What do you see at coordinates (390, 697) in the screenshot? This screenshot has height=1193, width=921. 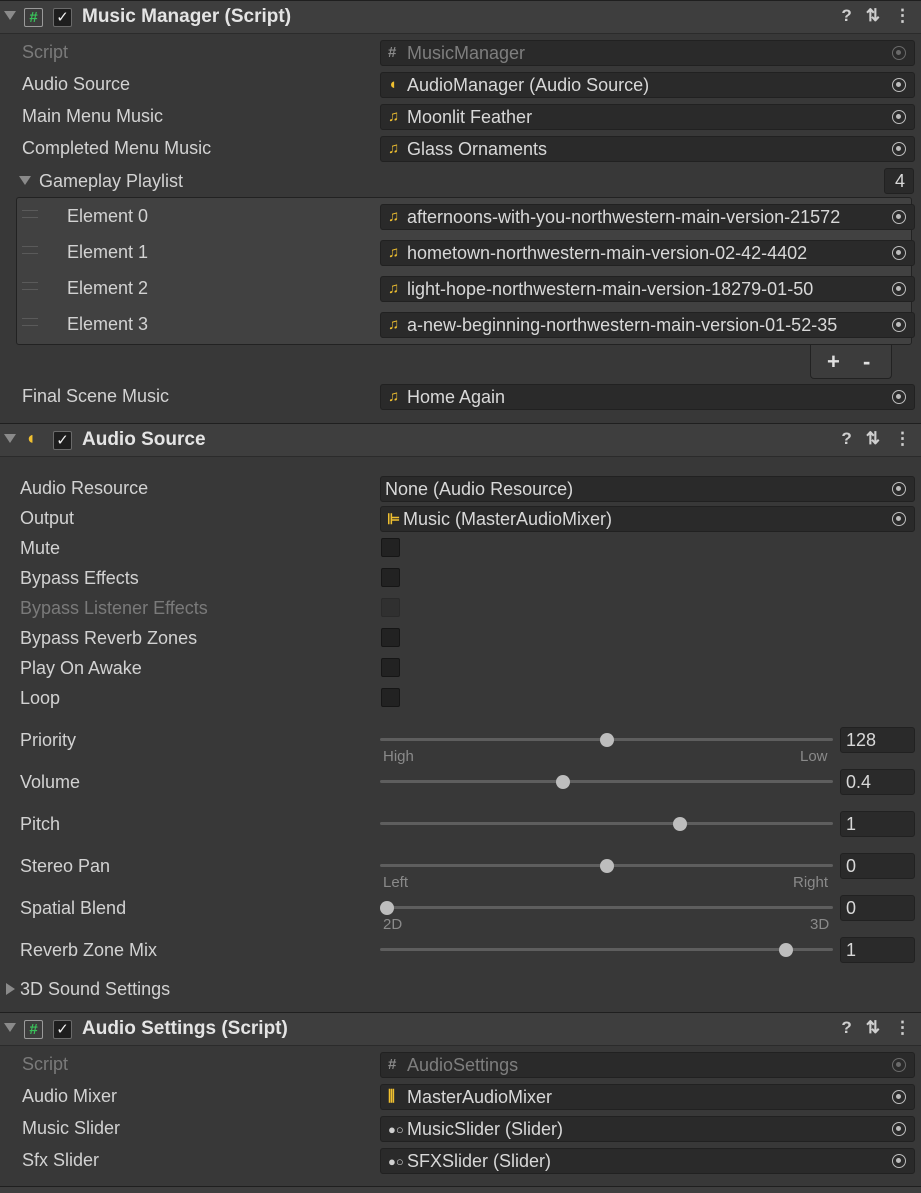 I see `loop-checkbox` at bounding box center [390, 697].